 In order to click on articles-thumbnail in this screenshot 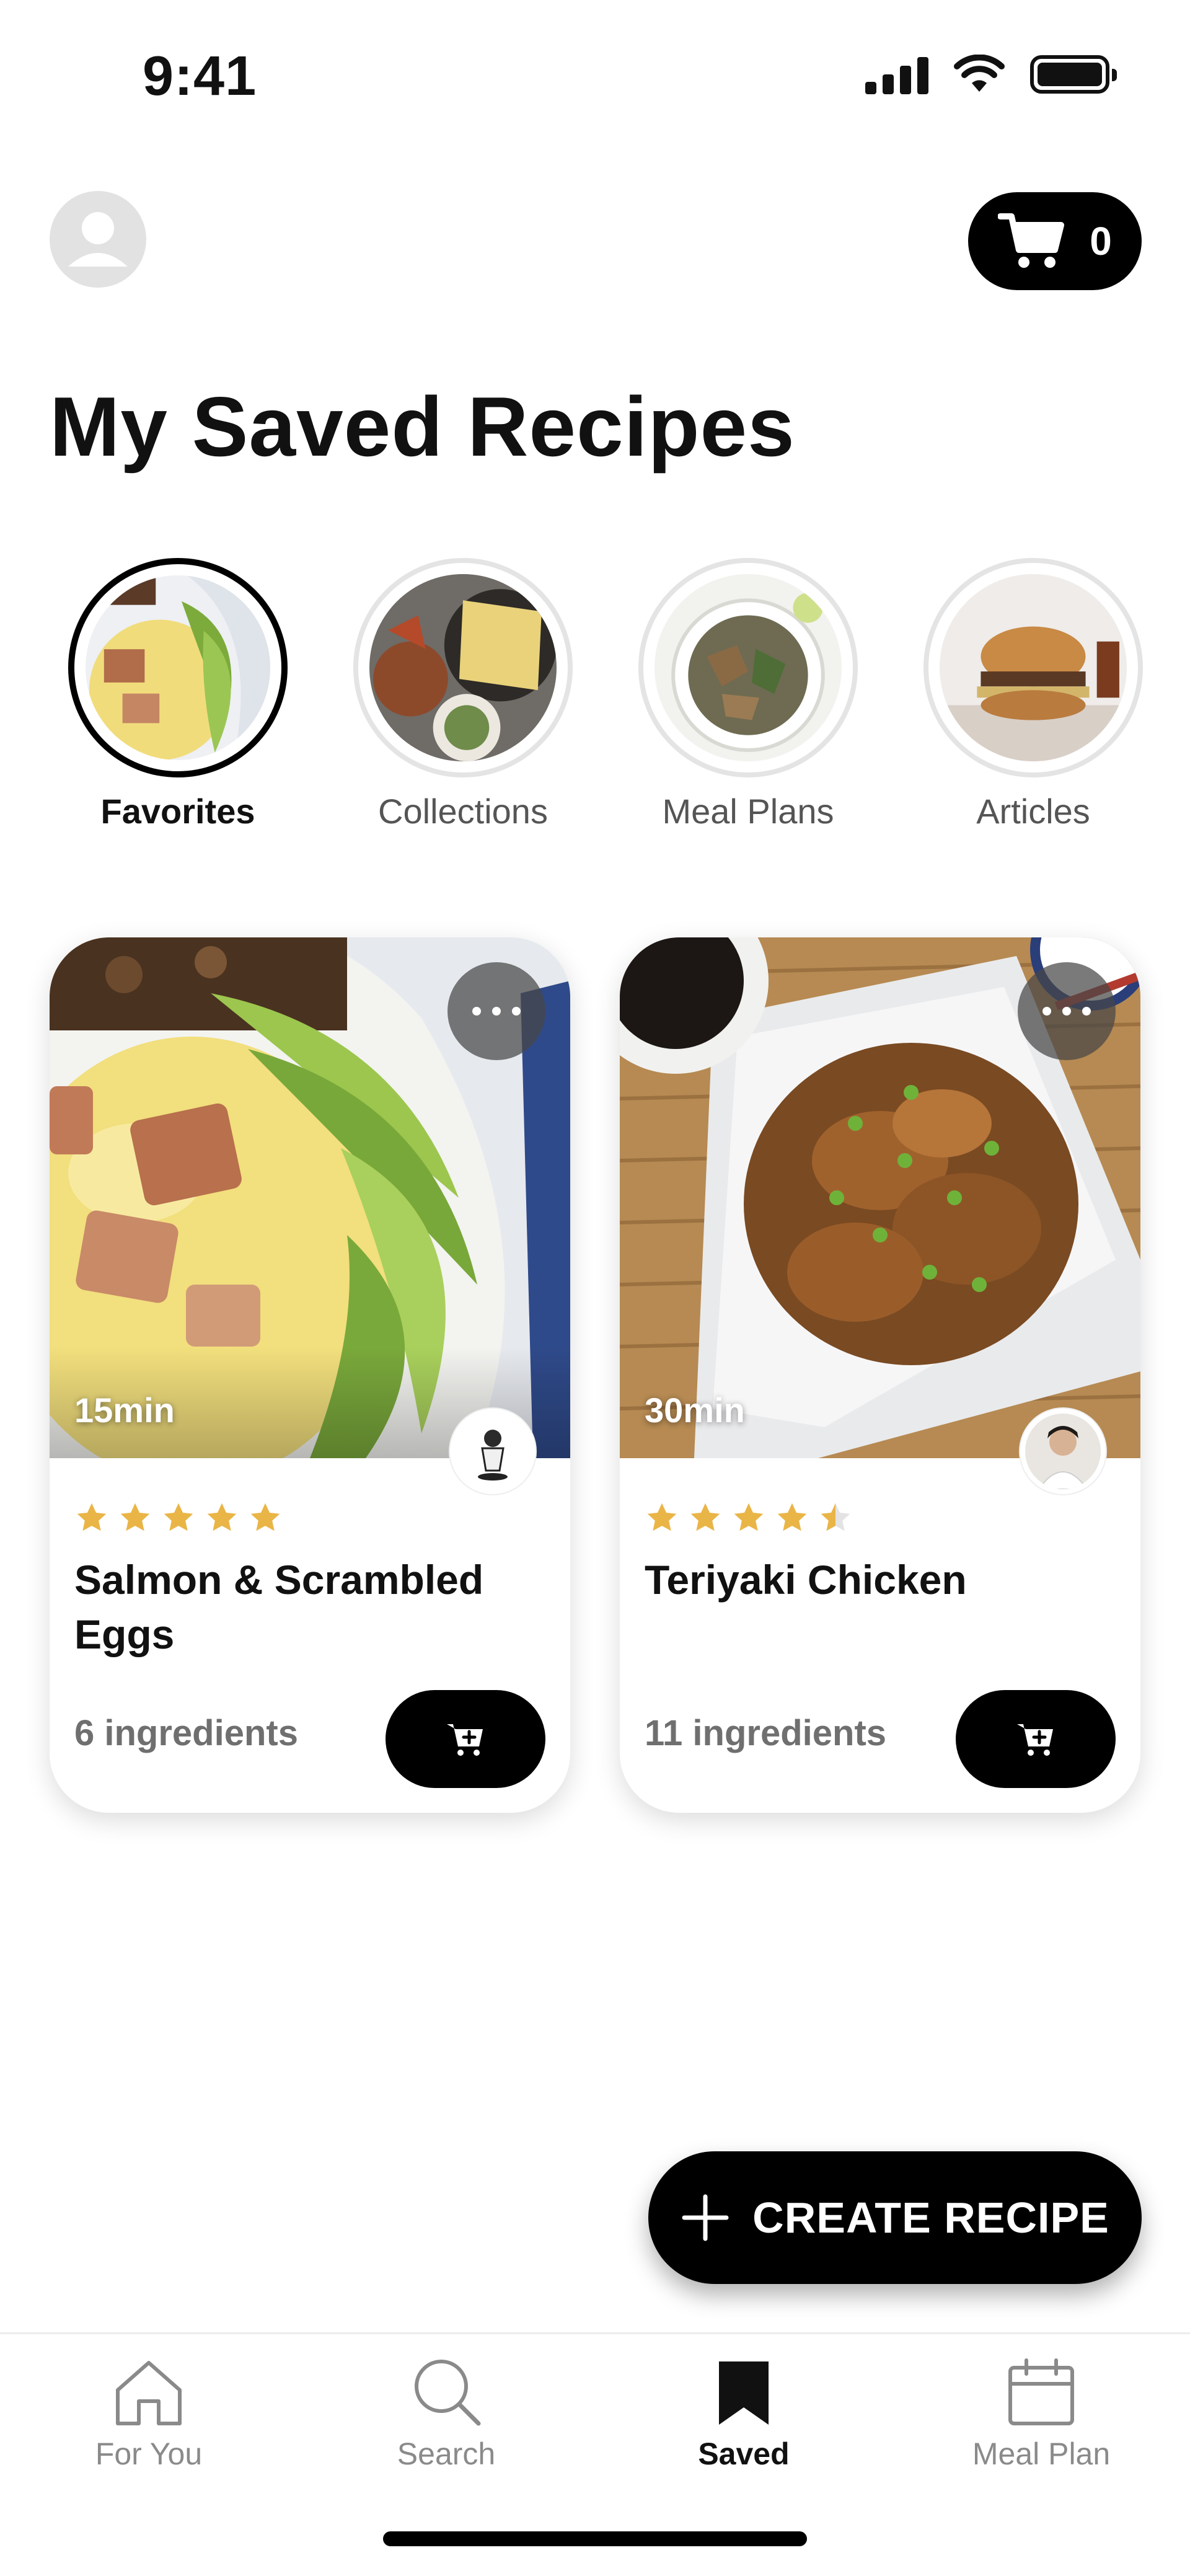, I will do `click(1033, 667)`.